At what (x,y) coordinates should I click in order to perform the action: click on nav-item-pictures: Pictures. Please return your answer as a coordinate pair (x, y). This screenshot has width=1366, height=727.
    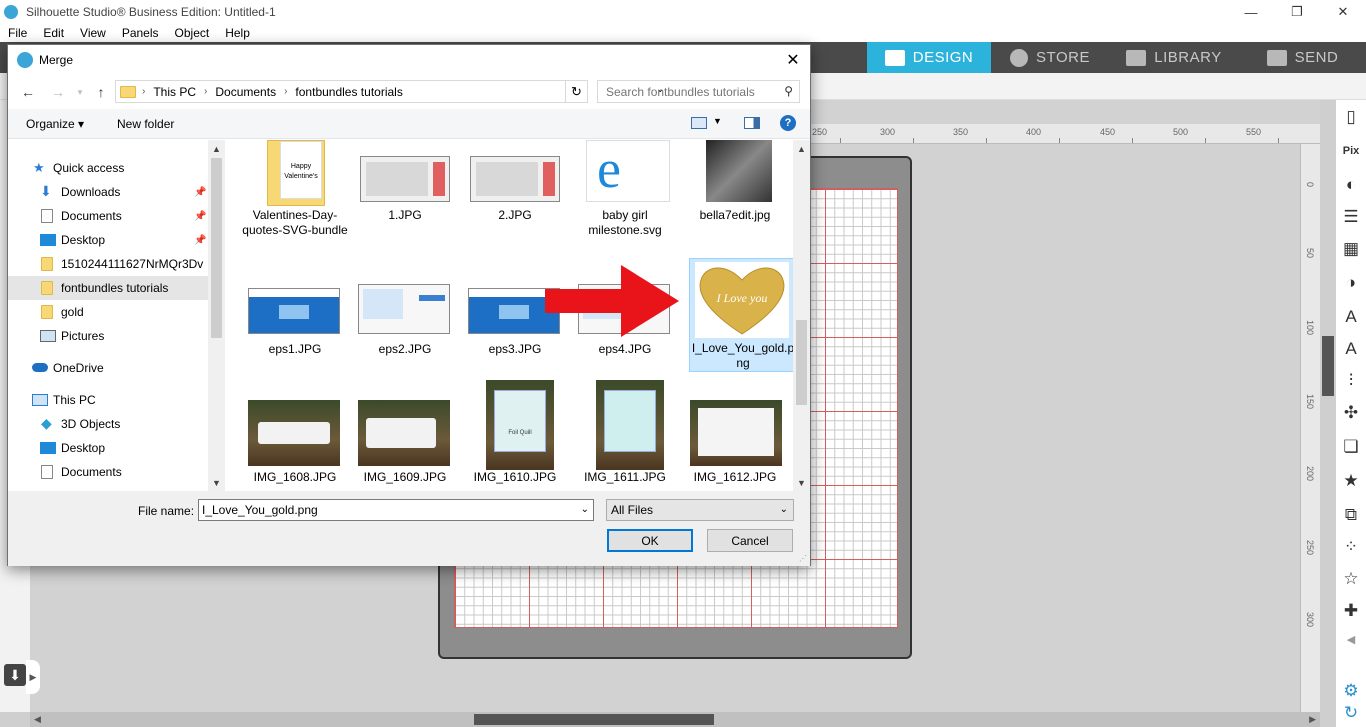
    Looking at the image, I should click on (108, 336).